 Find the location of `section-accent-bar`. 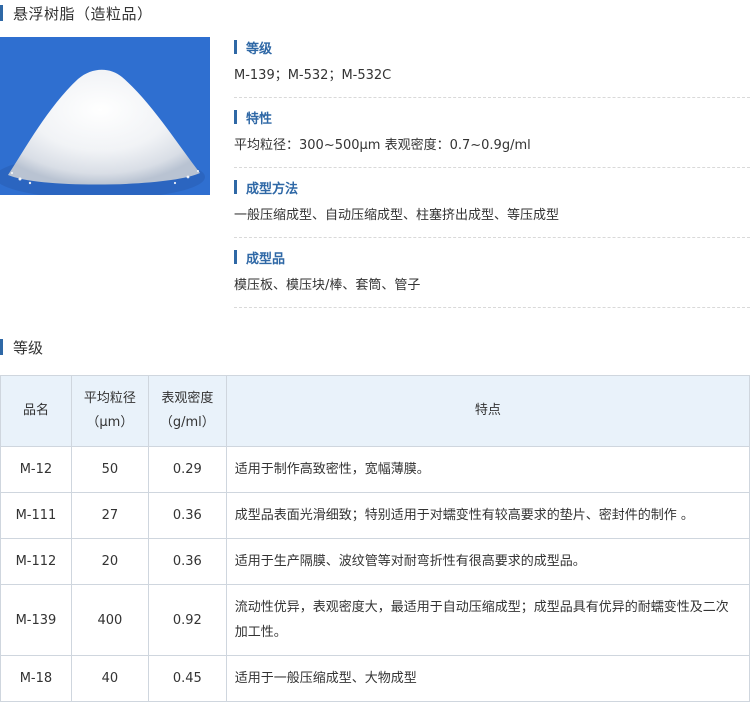

section-accent-bar is located at coordinates (1, 347).